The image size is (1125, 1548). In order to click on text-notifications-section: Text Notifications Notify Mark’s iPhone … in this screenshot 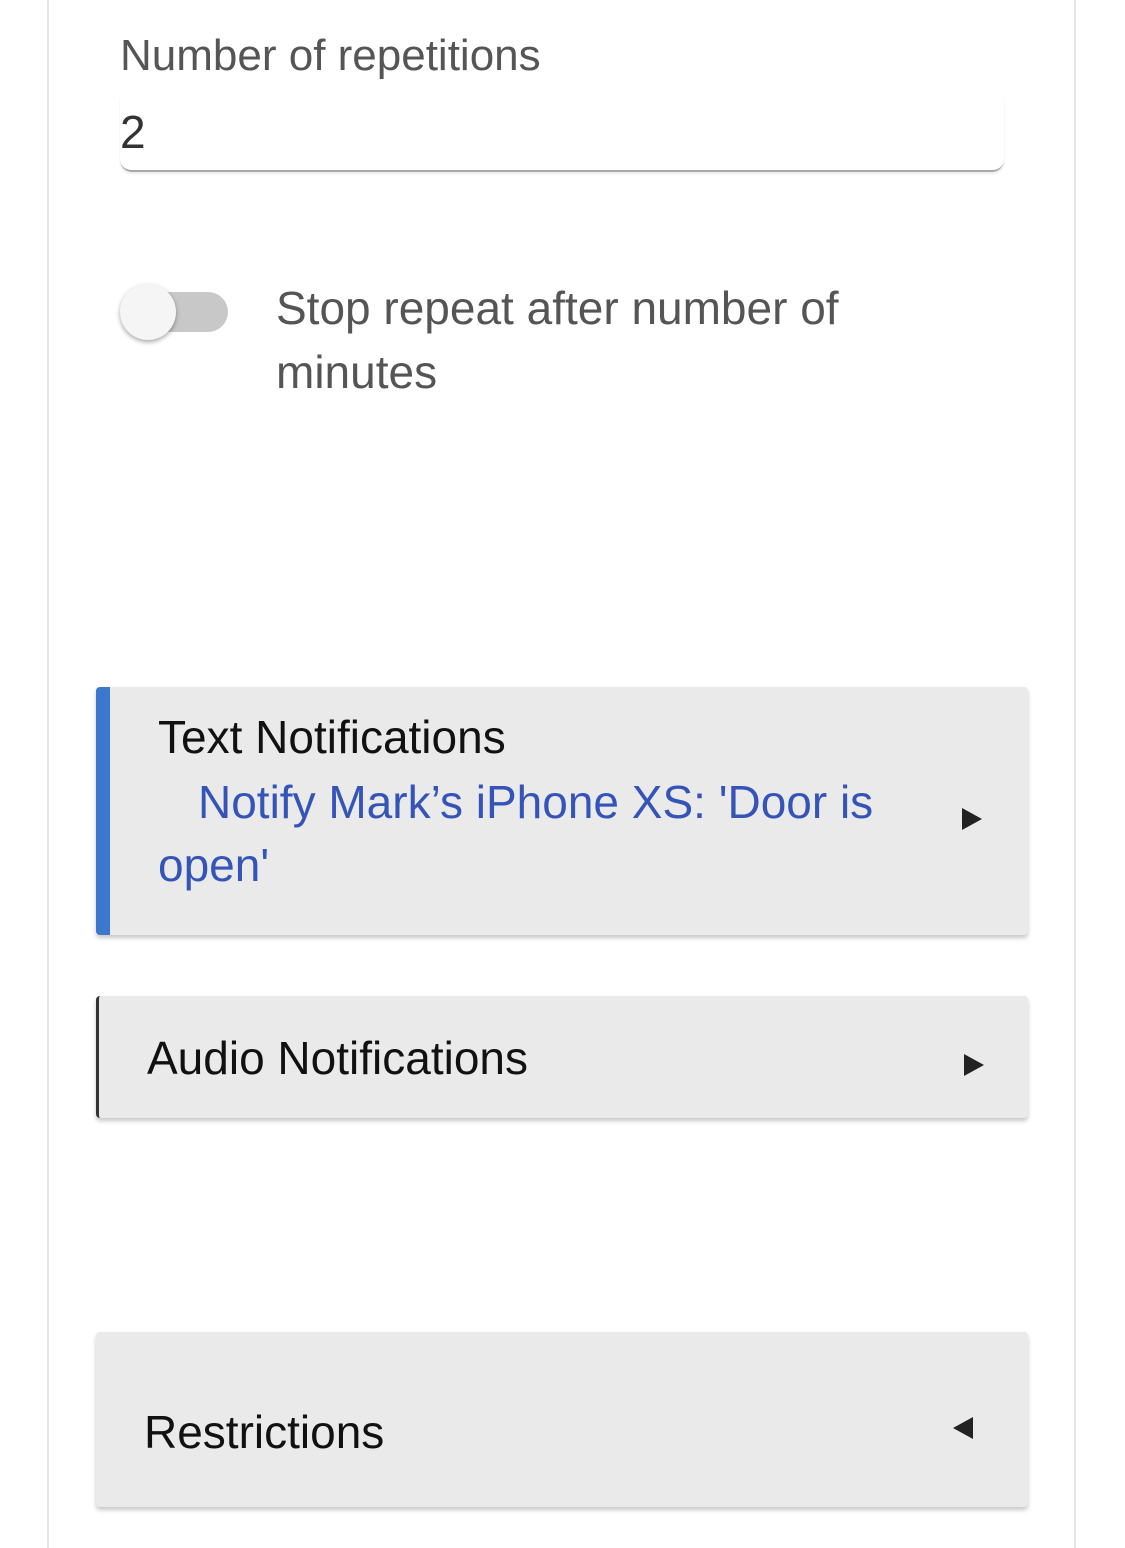, I will do `click(562, 811)`.